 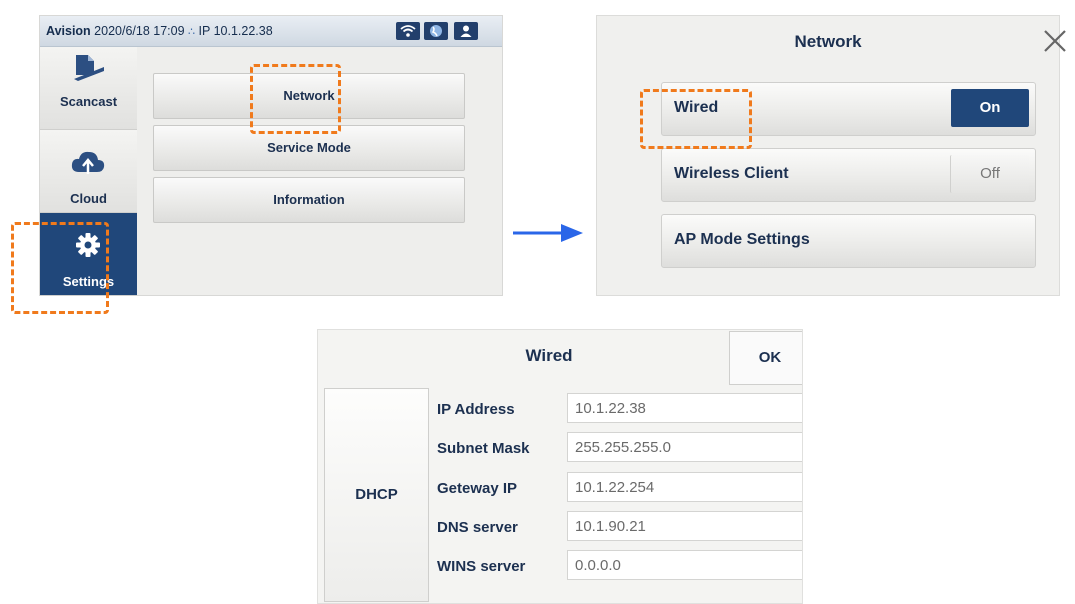 What do you see at coordinates (848, 175) in the screenshot?
I see `wireless-client-row: Wireless Client Off` at bounding box center [848, 175].